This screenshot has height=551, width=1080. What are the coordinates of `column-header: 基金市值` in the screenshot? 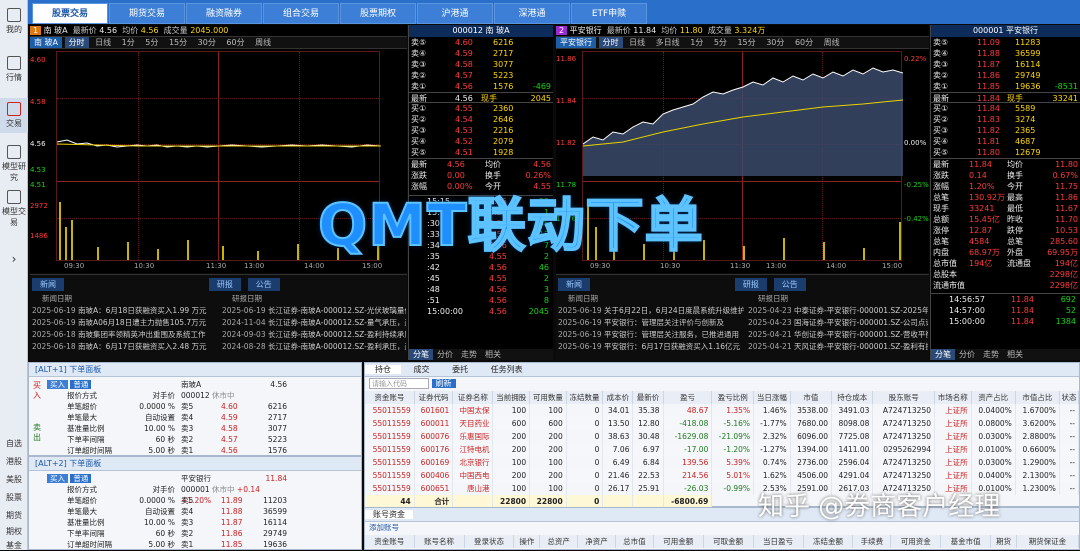 It's located at (966, 541).